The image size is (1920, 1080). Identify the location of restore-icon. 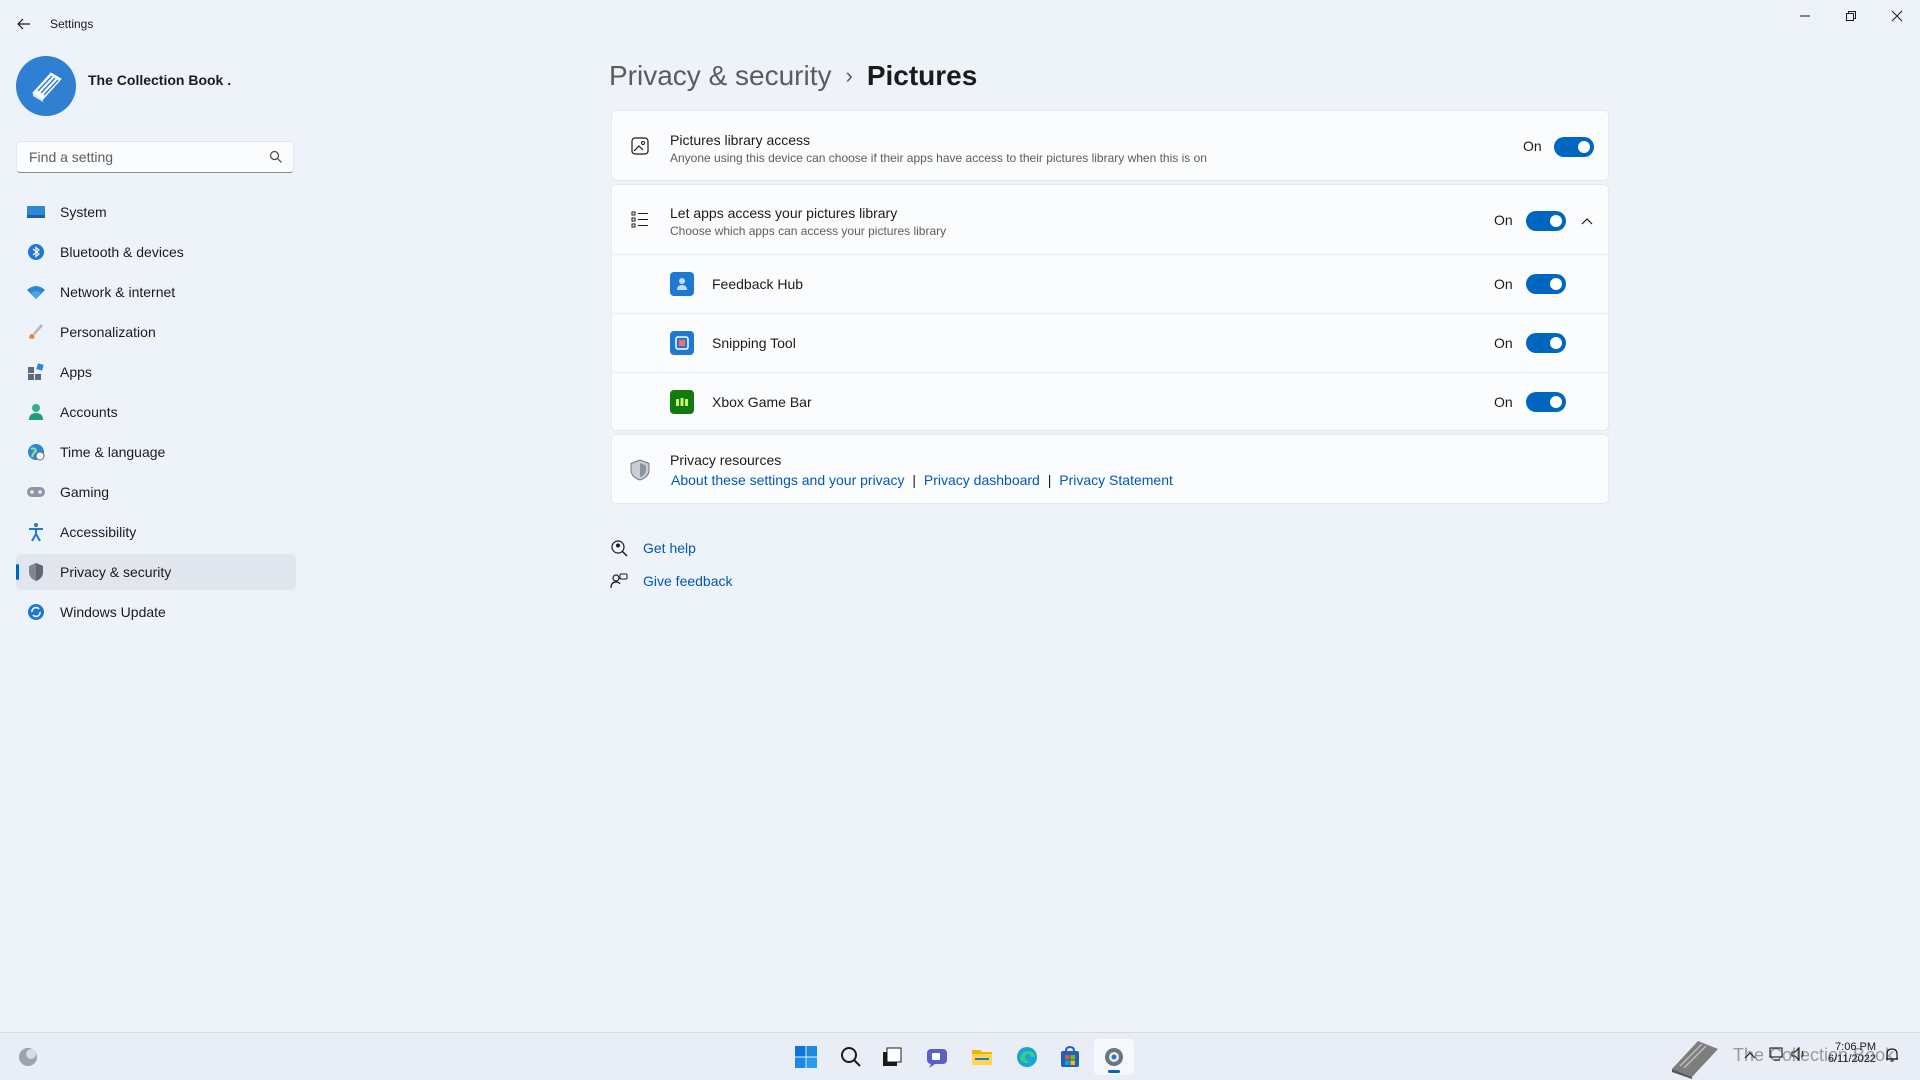
(1851, 16).